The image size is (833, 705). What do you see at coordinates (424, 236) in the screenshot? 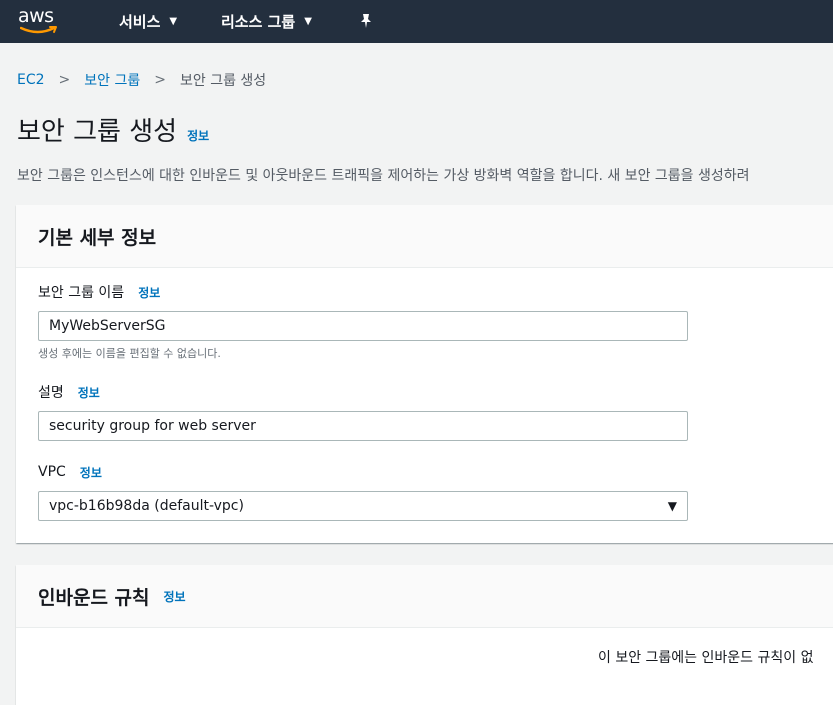
I see `basic-details-header: 기본 세부 정보` at bounding box center [424, 236].